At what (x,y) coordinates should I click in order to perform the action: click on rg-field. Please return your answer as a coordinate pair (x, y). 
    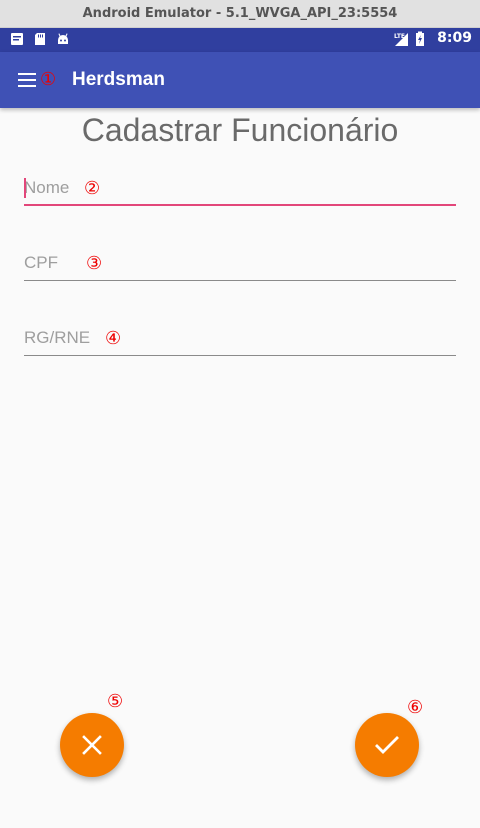
    Looking at the image, I should click on (240, 339).